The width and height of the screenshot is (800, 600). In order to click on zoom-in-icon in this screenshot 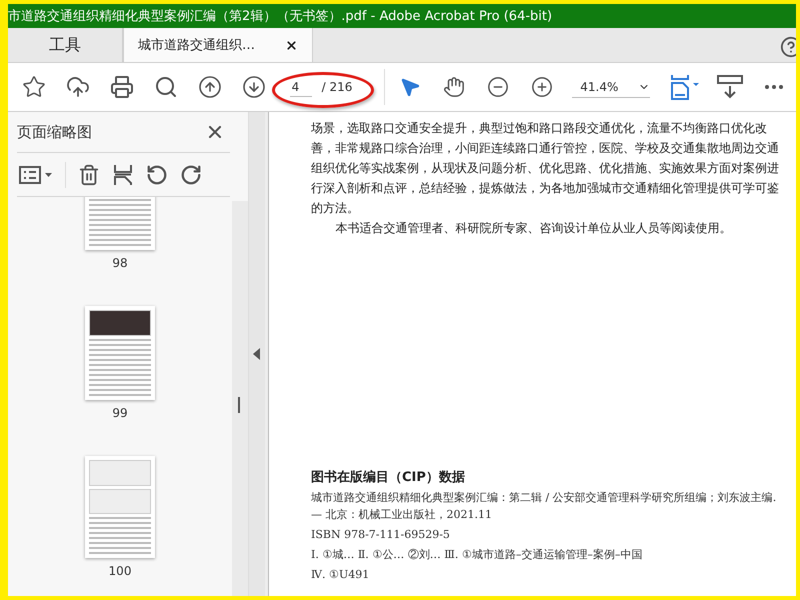, I will do `click(542, 87)`.